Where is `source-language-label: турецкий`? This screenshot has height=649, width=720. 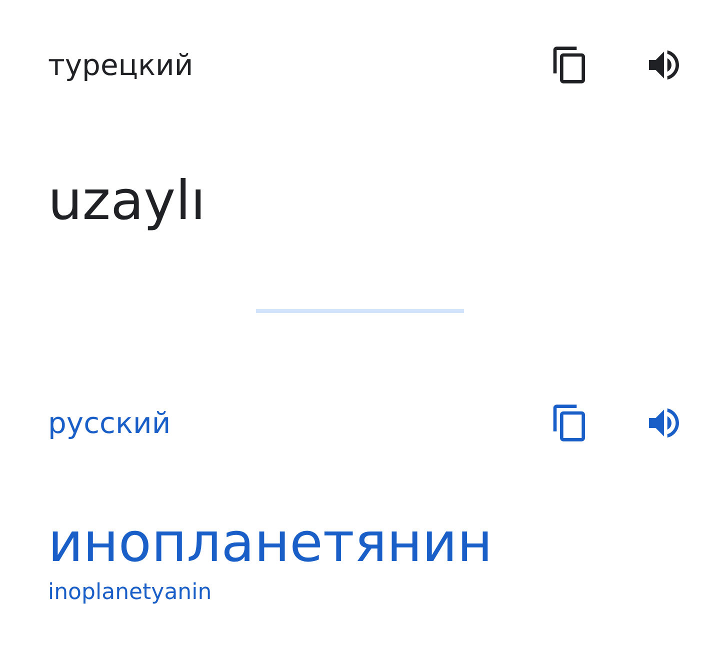
source-language-label: турецкий is located at coordinates (121, 65).